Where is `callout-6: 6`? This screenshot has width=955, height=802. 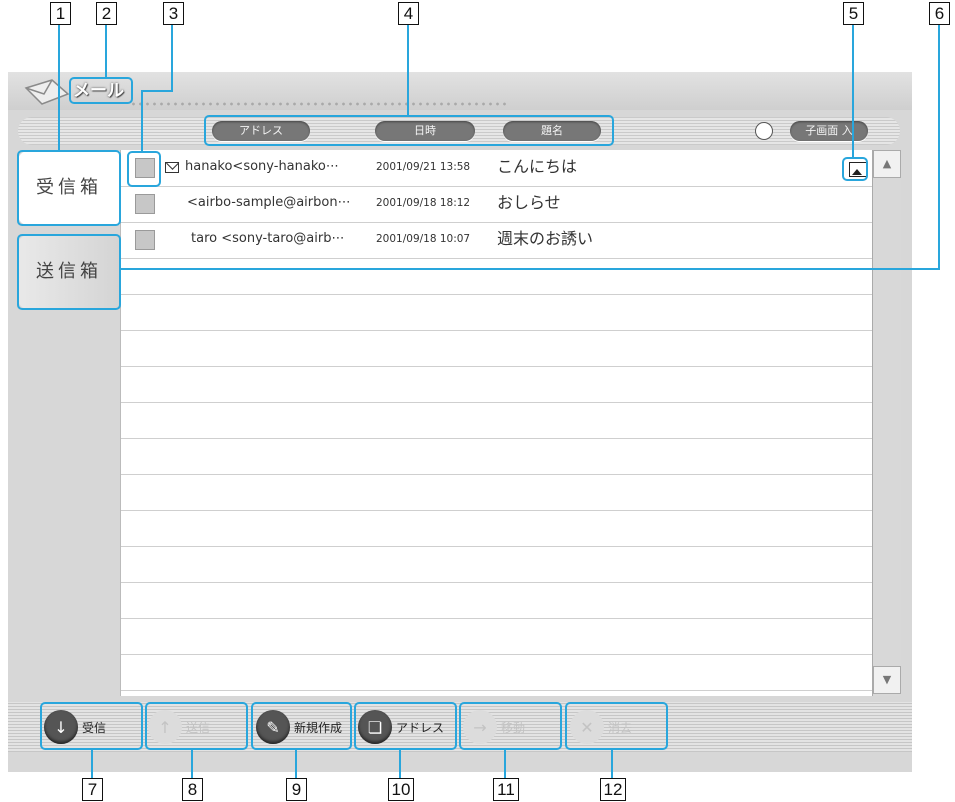 callout-6: 6 is located at coordinates (939, 13).